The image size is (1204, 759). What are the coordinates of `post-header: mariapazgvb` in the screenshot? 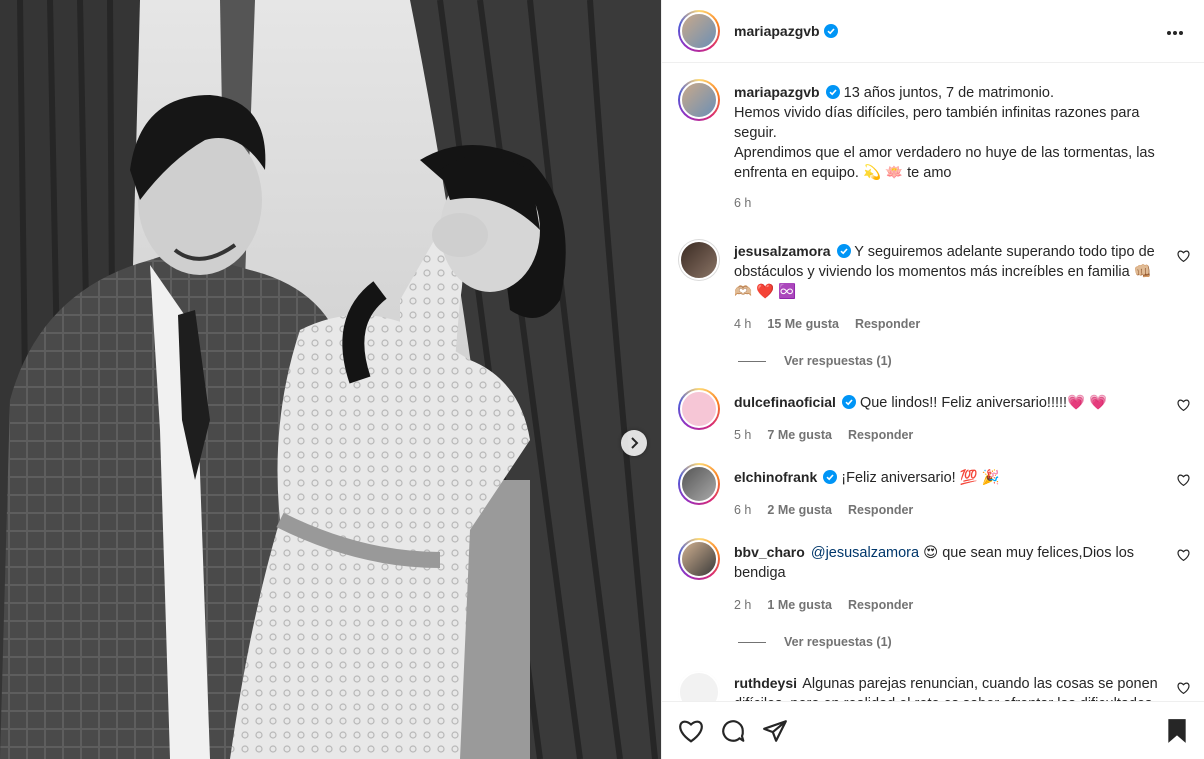 It's located at (933, 31).